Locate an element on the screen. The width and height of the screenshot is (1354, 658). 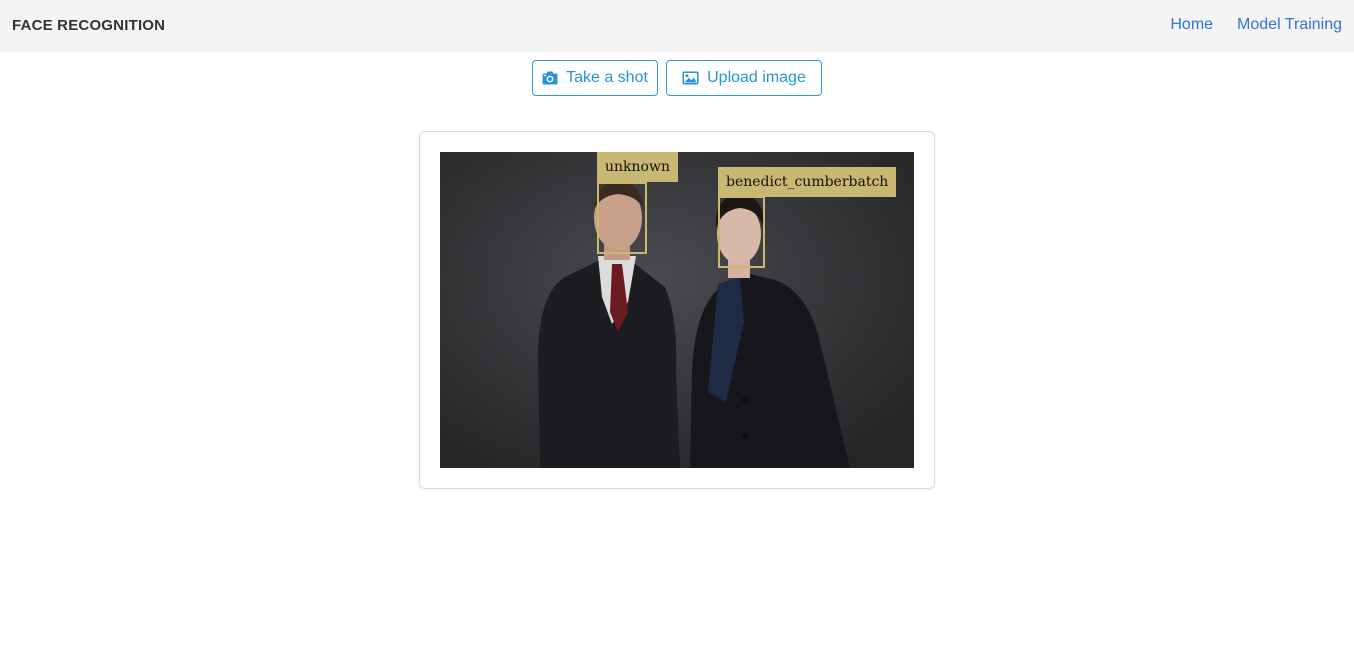
take-shot-button: Take a shot is located at coordinates (595, 78).